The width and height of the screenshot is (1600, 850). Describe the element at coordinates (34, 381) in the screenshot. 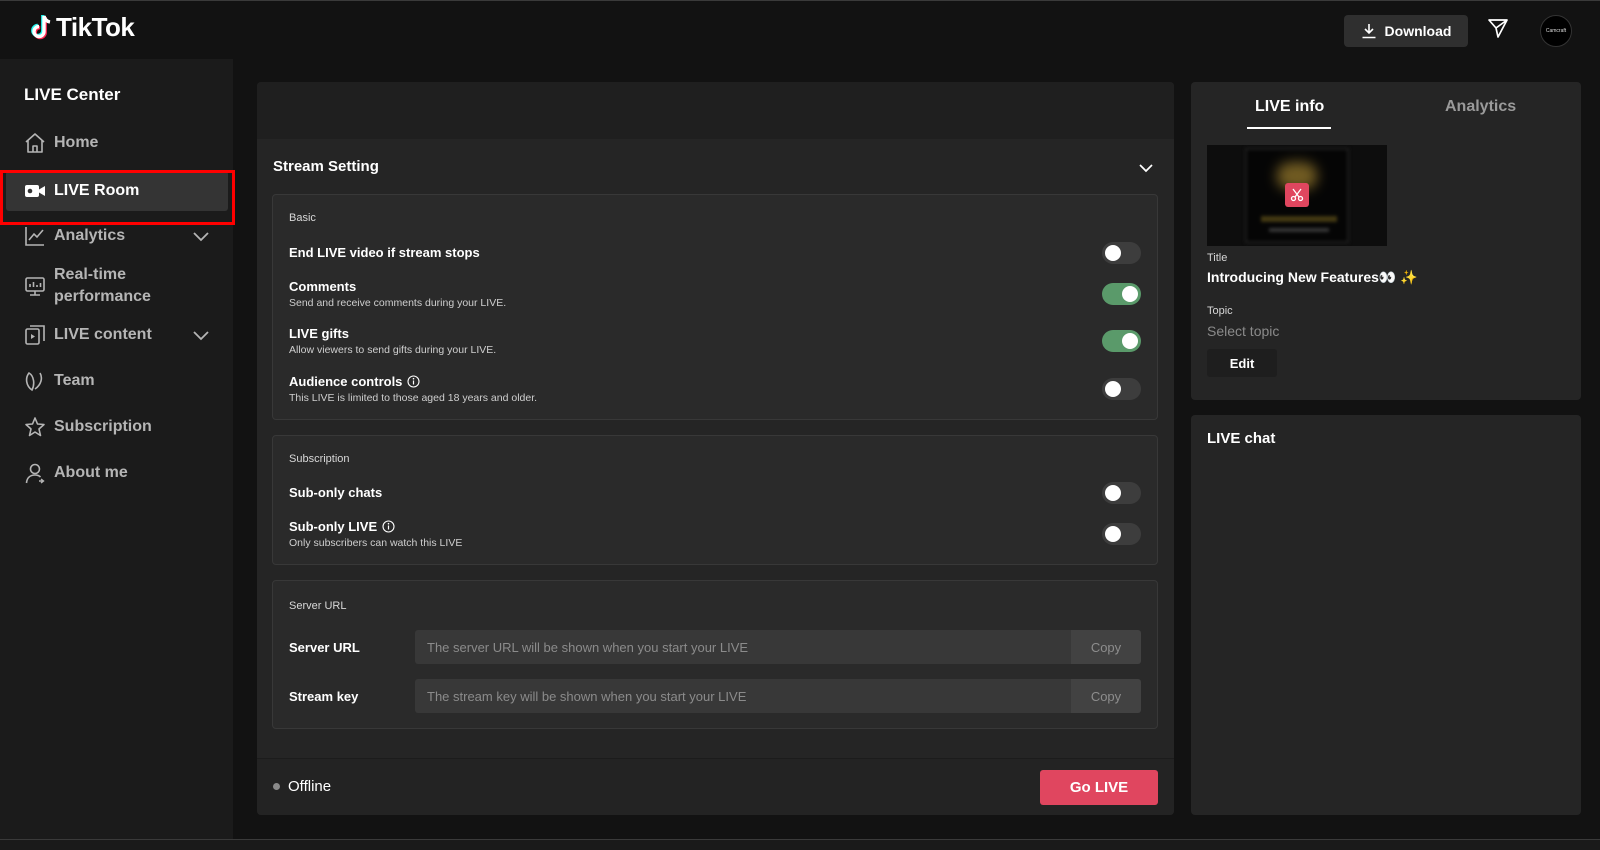

I see `team-icon` at that location.